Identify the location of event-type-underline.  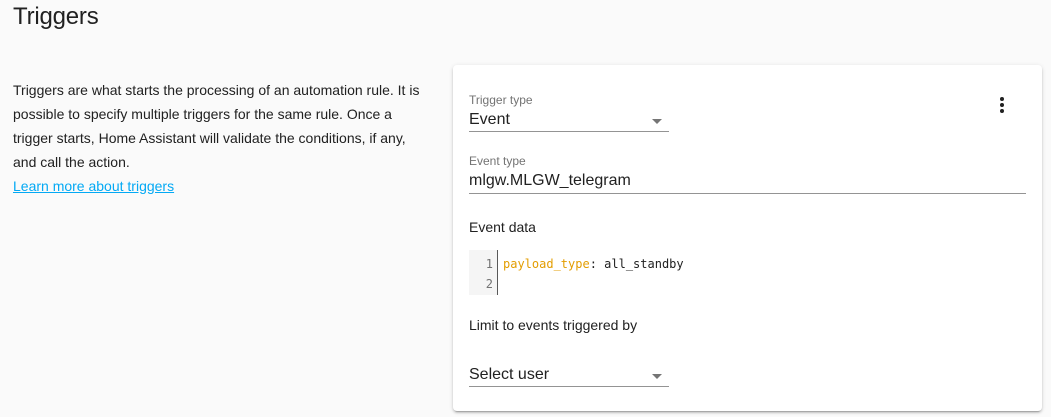
(747, 193).